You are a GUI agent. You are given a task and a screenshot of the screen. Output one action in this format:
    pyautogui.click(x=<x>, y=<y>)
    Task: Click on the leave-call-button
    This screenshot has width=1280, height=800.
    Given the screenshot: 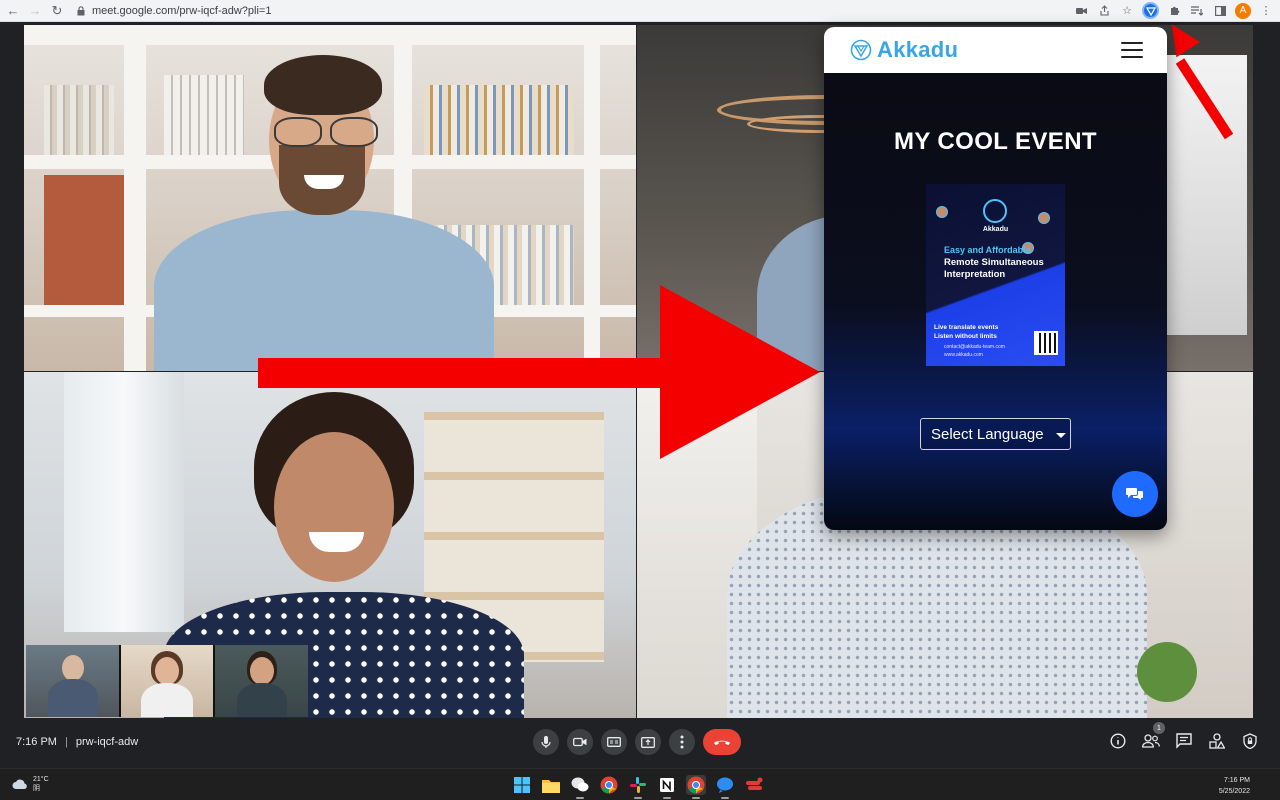 What is the action you would take?
    pyautogui.click(x=722, y=742)
    